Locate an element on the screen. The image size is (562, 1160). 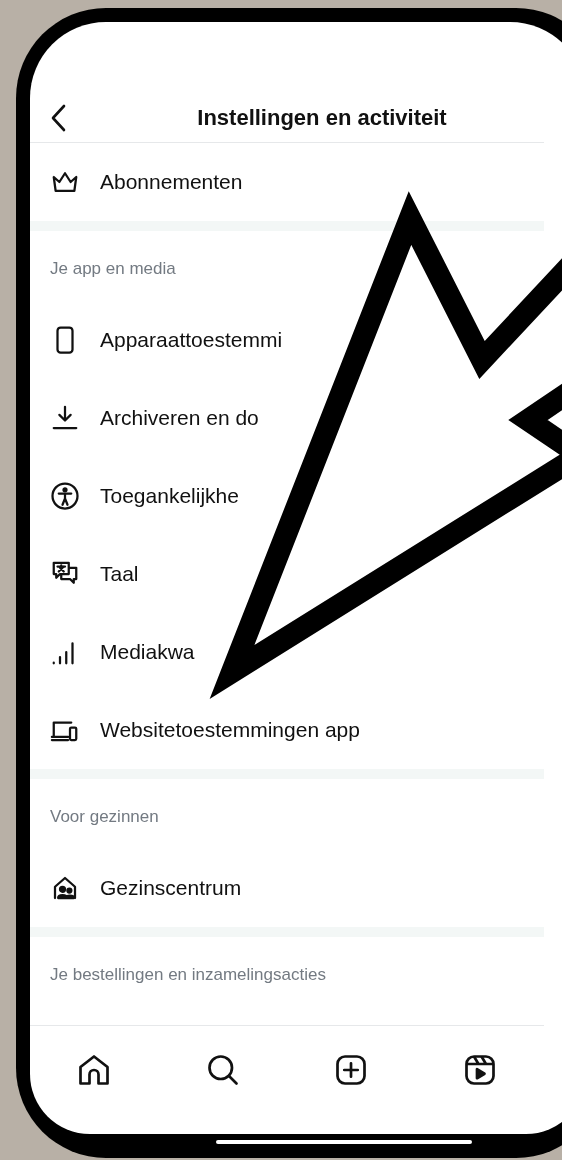
settings-item: Gezinscentrum is located at coordinates (171, 888).